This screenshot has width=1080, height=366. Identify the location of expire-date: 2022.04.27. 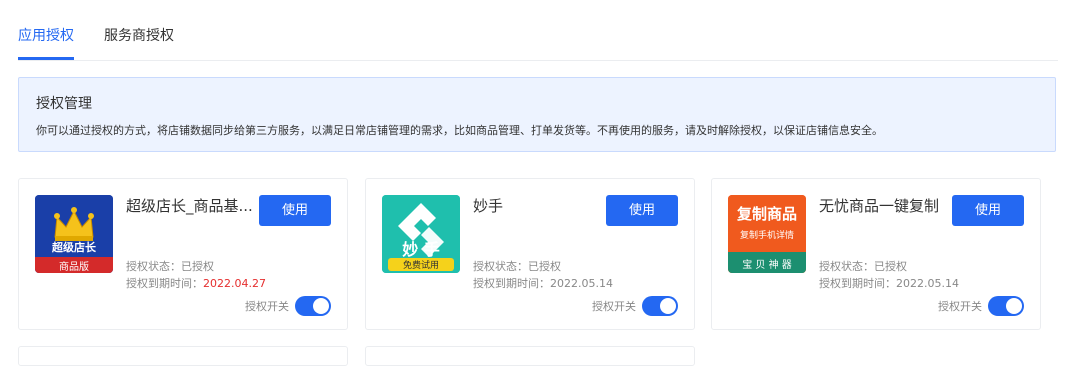
(234, 283).